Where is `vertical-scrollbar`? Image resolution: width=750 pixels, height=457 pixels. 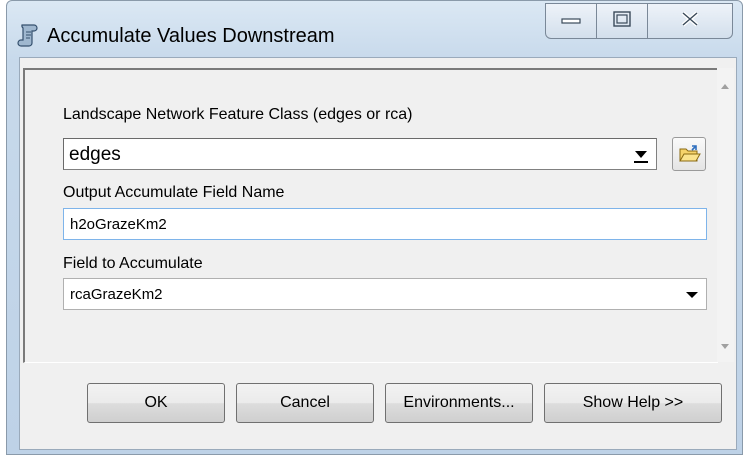
vertical-scrollbar is located at coordinates (725, 215).